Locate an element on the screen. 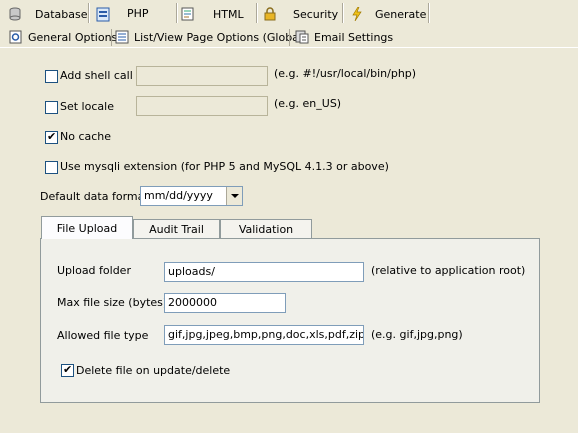 The width and height of the screenshot is (578, 433). html-page-icon is located at coordinates (188, 14).